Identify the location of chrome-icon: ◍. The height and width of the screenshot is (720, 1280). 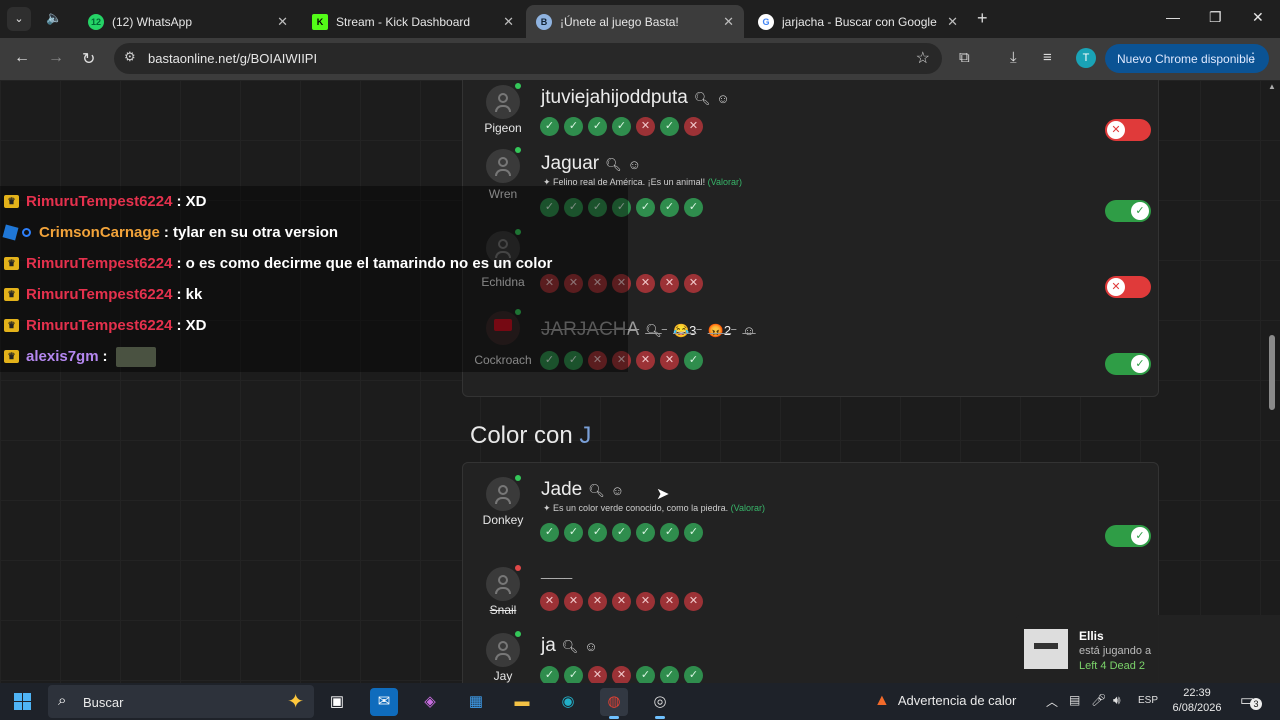
(614, 703).